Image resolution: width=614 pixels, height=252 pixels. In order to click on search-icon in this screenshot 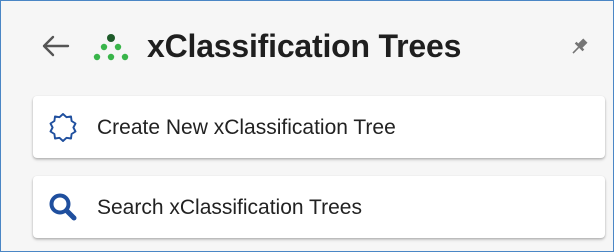, I will do `click(63, 207)`.